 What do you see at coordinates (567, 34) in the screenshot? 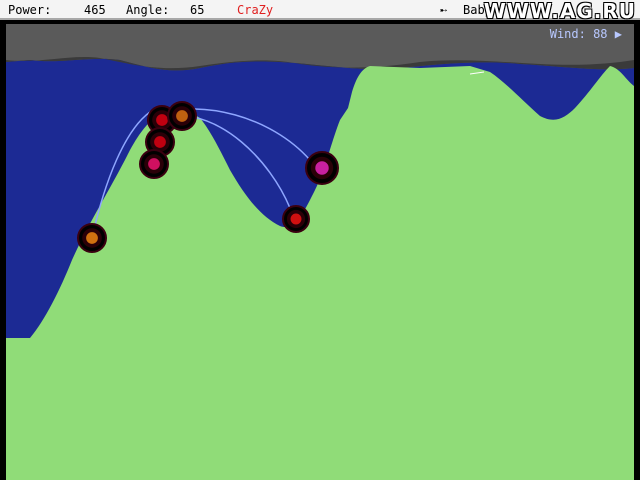
I see `wind-label: Wind:` at bounding box center [567, 34].